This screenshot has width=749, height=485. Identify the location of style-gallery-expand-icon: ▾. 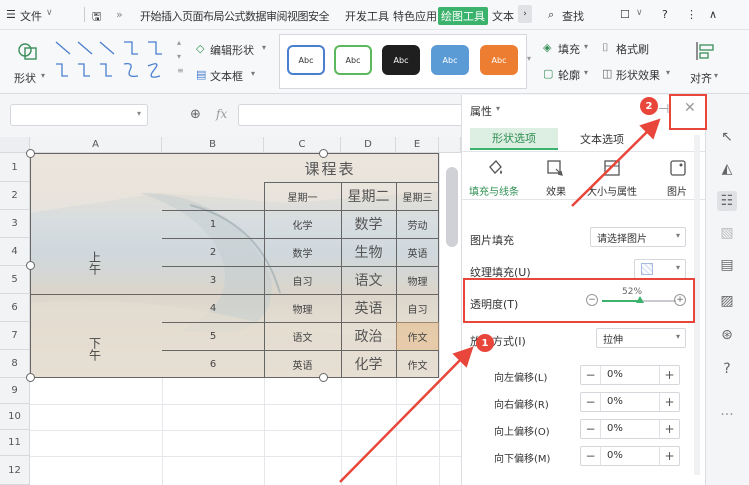
(529, 58).